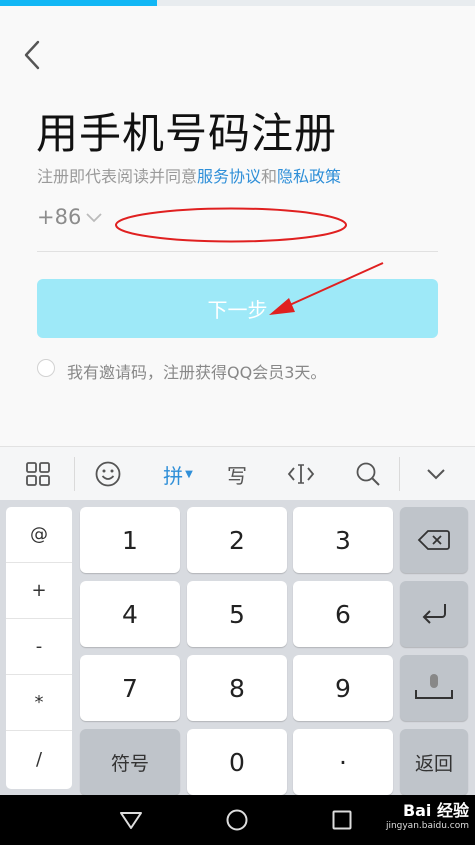 This screenshot has width=475, height=845. I want to click on backspace-key, so click(434, 540).